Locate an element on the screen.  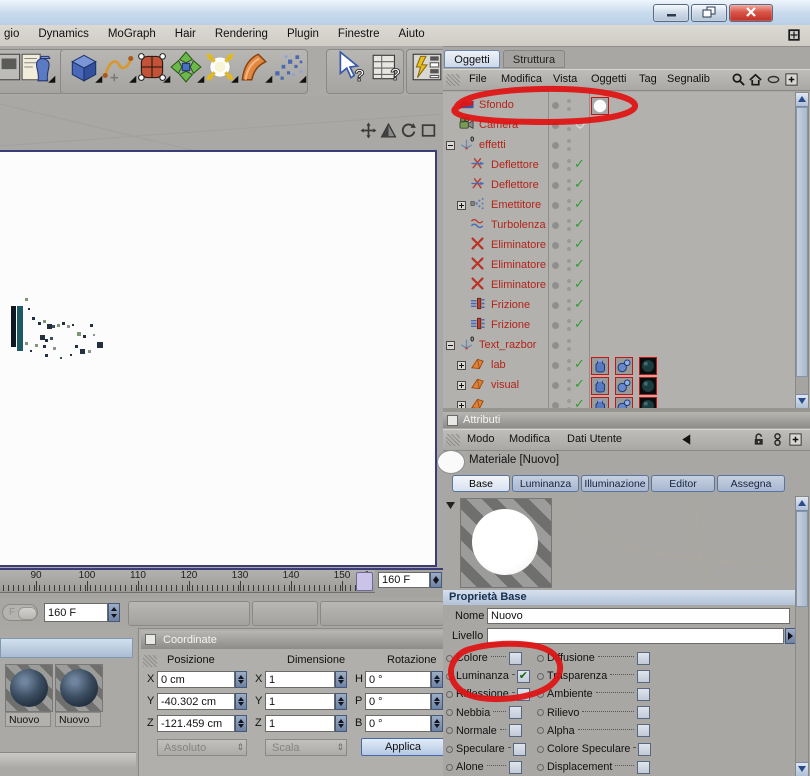
double-circle-icon is located at coordinates (777, 439).